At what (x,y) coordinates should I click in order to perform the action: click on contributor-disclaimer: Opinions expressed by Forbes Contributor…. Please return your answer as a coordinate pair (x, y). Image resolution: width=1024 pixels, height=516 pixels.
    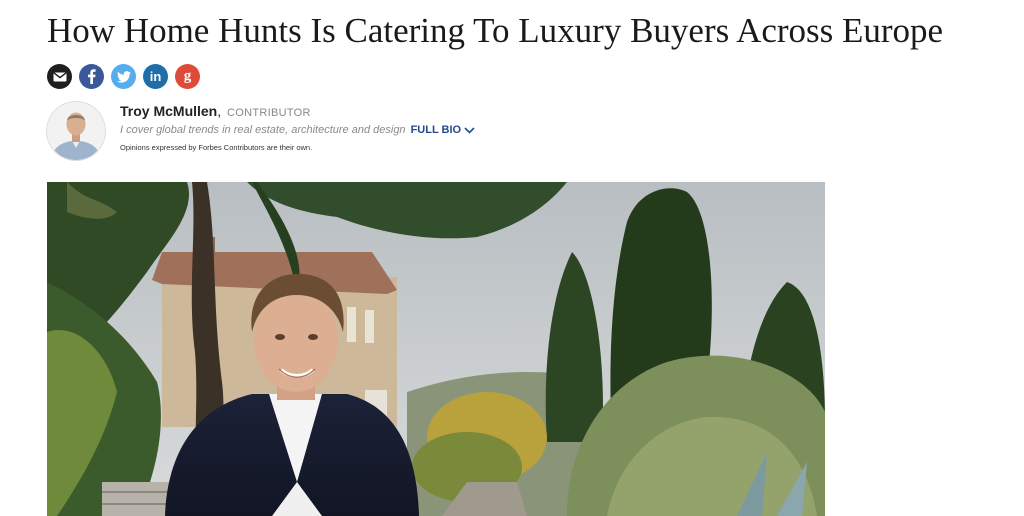
    Looking at the image, I should click on (216, 147).